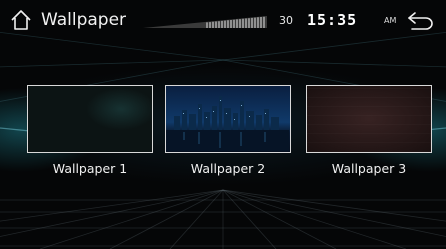 This screenshot has height=249, width=446. Describe the element at coordinates (227, 123) in the screenshot. I see `city-skyline-image` at that location.